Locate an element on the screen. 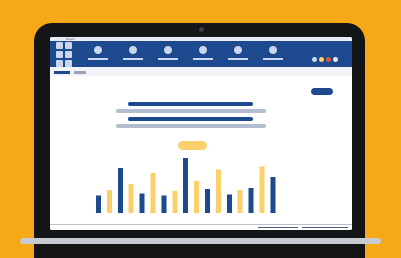  primary-button is located at coordinates (192, 145).